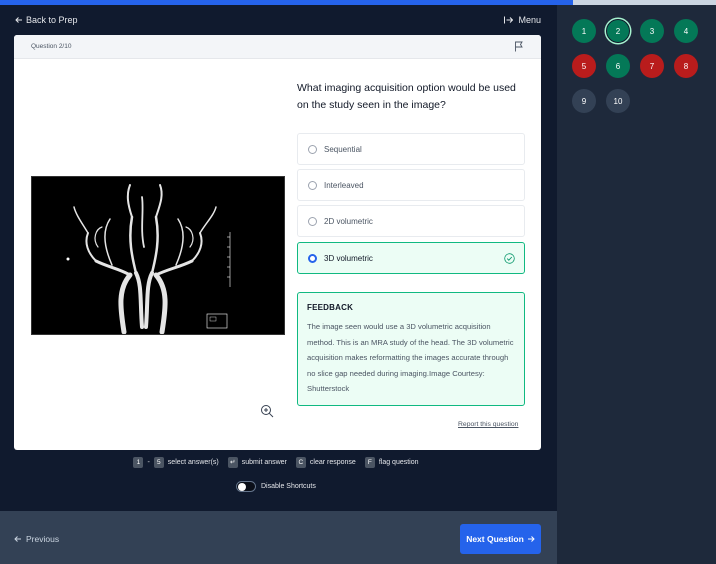 This screenshot has width=716, height=564. What do you see at coordinates (369, 462) in the screenshot?
I see `key-f: F` at bounding box center [369, 462].